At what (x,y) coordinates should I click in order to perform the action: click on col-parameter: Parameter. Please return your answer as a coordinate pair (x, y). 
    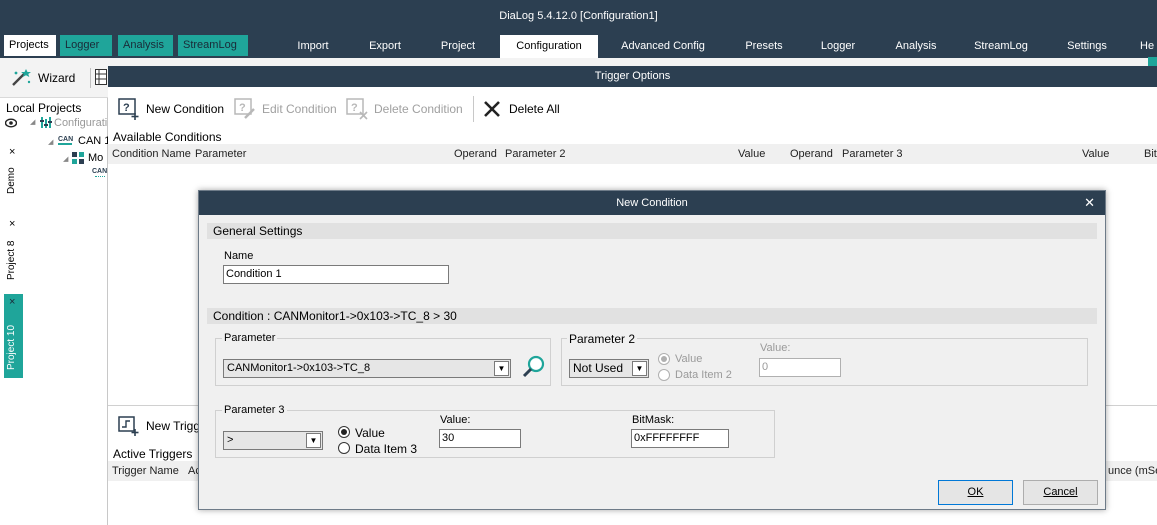
    Looking at the image, I should click on (220, 154).